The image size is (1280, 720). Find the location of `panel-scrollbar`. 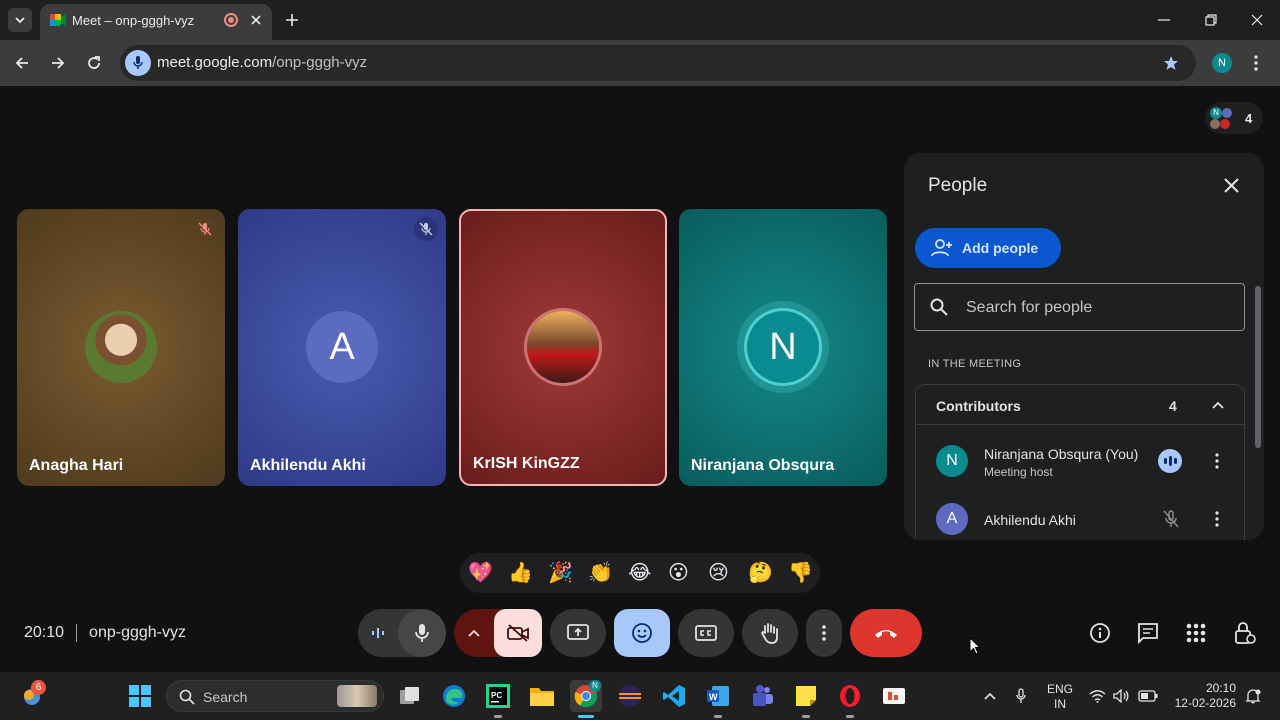

panel-scrollbar is located at coordinates (1258, 367).